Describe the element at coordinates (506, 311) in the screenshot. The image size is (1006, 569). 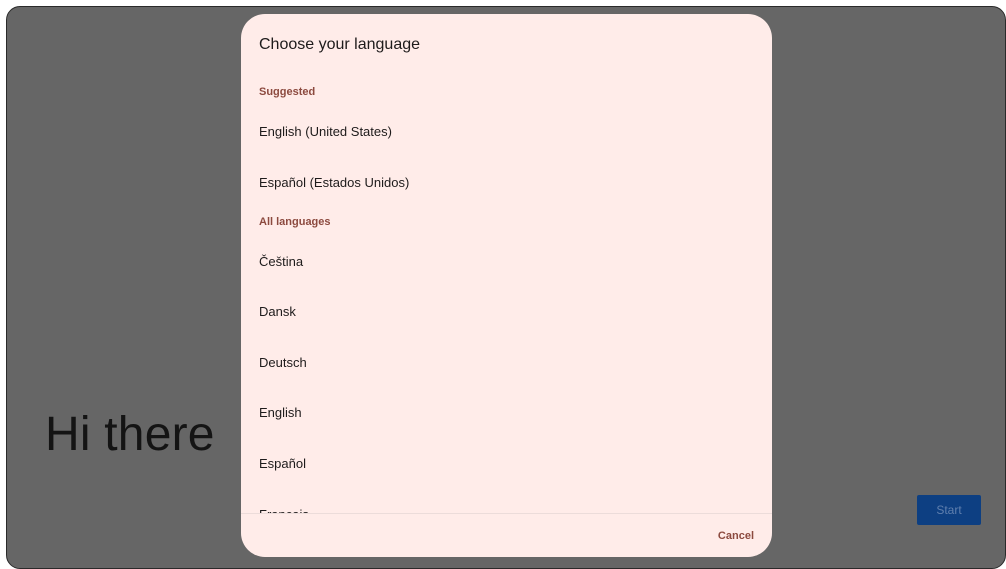
I see `language-item-dansk: Dansk` at that location.